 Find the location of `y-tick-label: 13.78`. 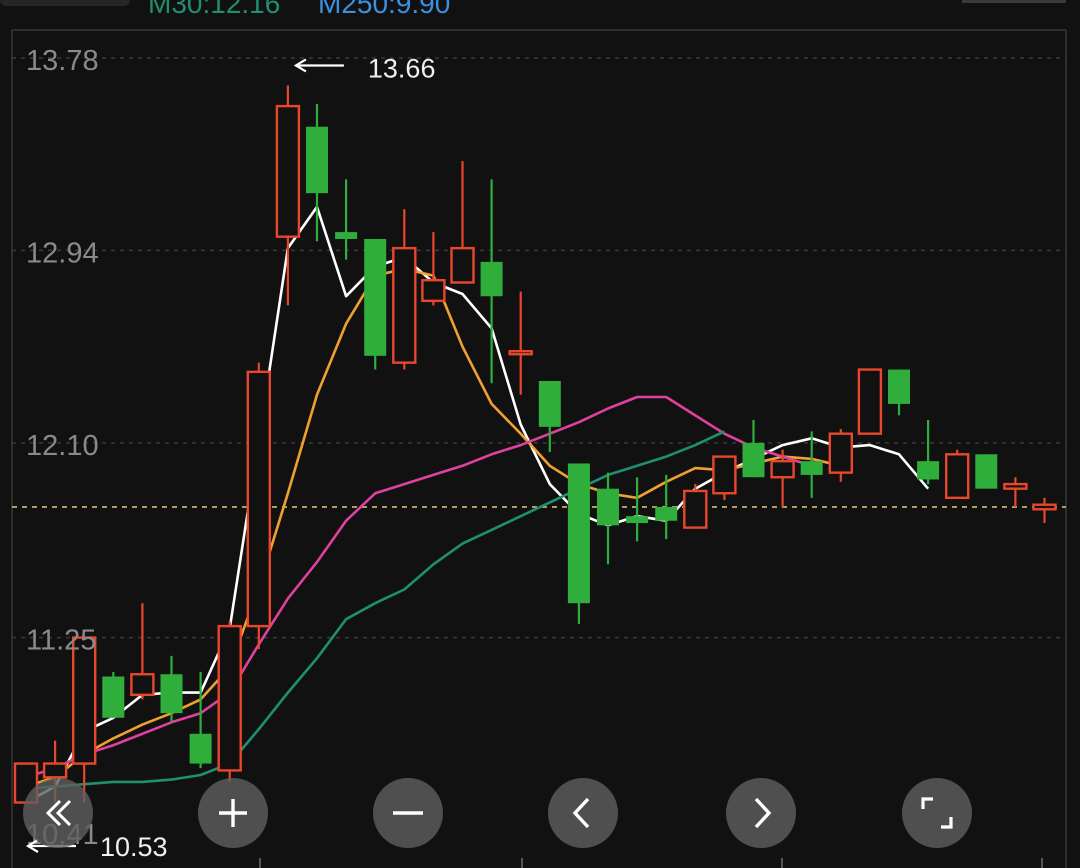

y-tick-label: 13.78 is located at coordinates (62, 61).